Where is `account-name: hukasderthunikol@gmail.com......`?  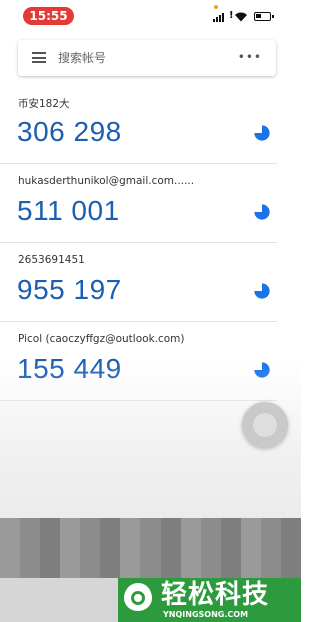
account-name: hukasderthunikol@gmail.com...... is located at coordinates (106, 181).